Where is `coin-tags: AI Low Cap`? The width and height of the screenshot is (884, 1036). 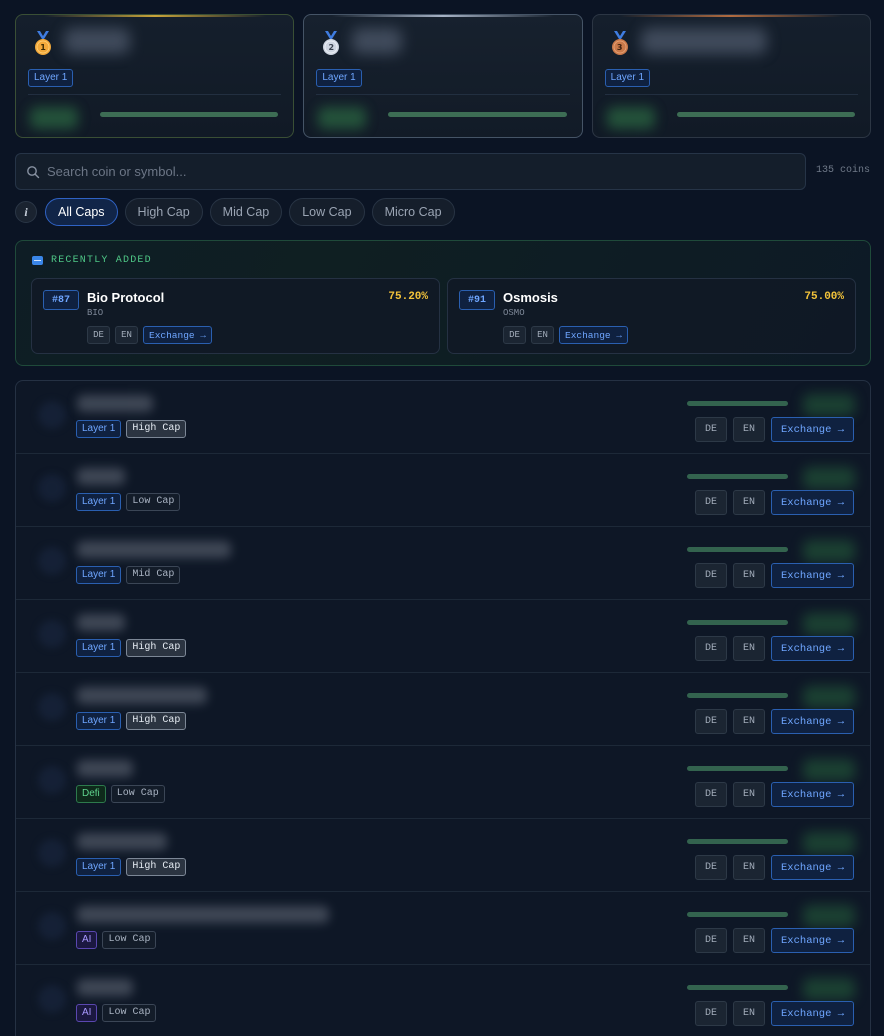
coin-tags: AI Low Cap is located at coordinates (116, 1013).